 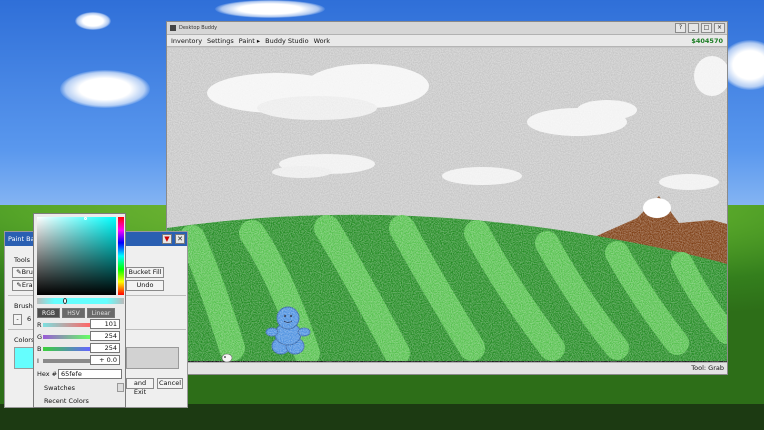 What do you see at coordinates (120, 387) in the screenshot?
I see `swatches-expand-toggle` at bounding box center [120, 387].